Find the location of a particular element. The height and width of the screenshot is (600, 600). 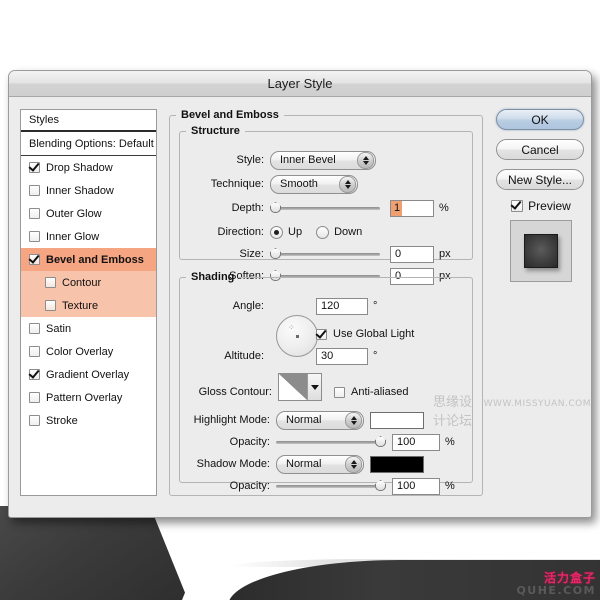

shadow-opacity-slider is located at coordinates (331, 486).